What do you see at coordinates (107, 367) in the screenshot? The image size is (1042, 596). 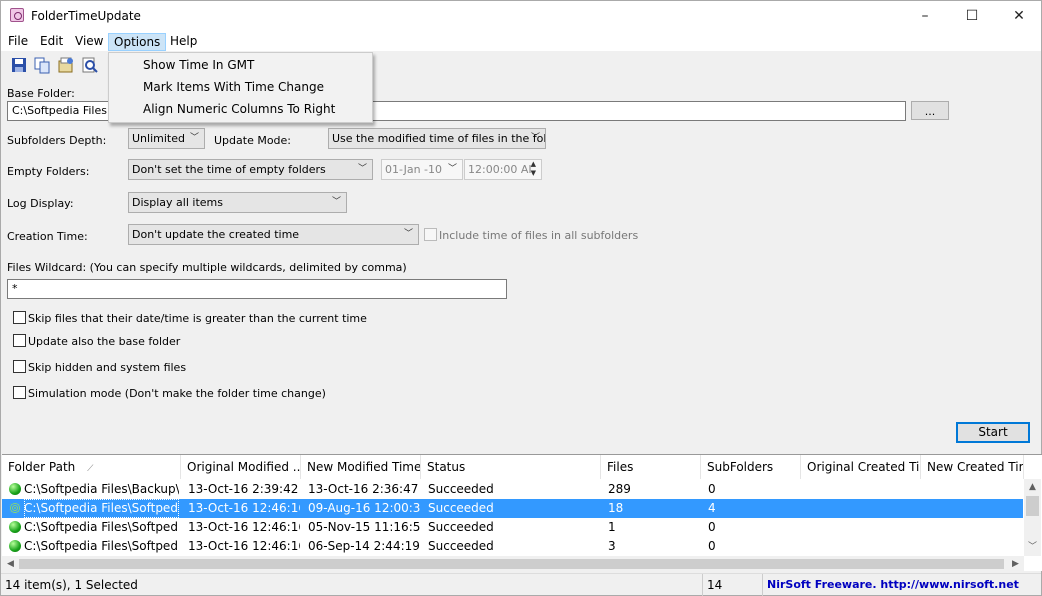 I see `skip-hidden-label: Skip hidden and system files` at bounding box center [107, 367].